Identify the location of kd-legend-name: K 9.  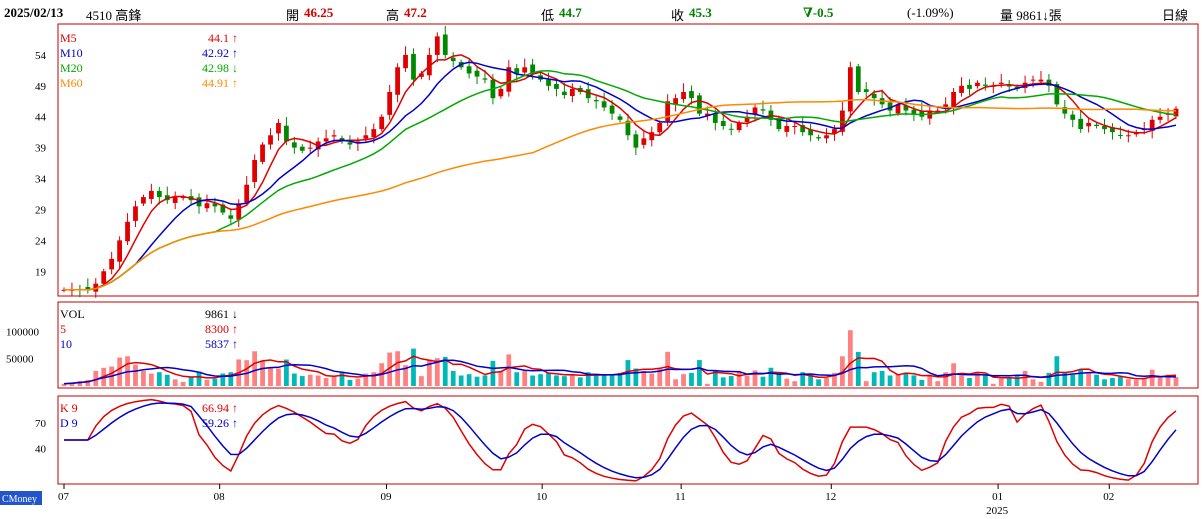
(69, 408).